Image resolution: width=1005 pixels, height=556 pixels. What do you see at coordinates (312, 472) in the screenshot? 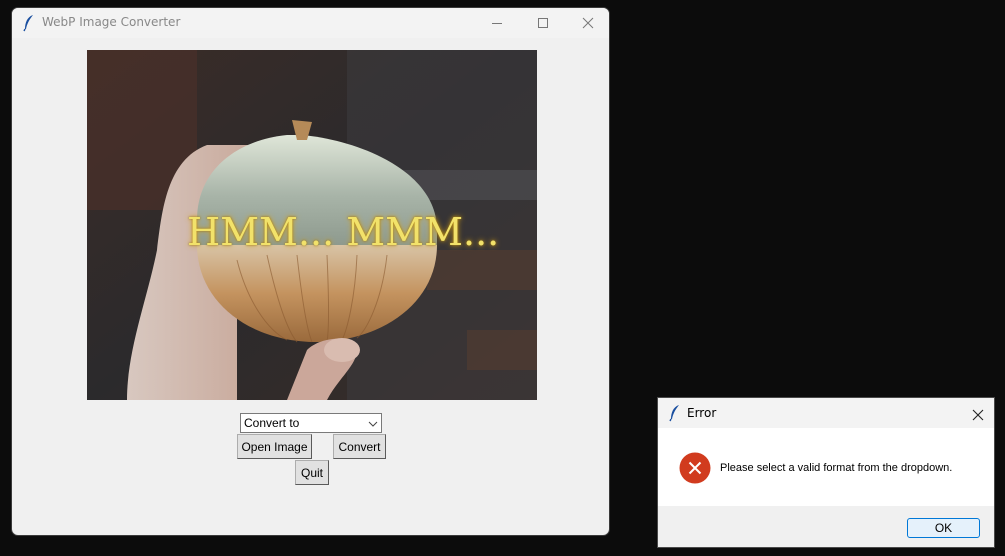
I see `quit-button: Quit` at bounding box center [312, 472].